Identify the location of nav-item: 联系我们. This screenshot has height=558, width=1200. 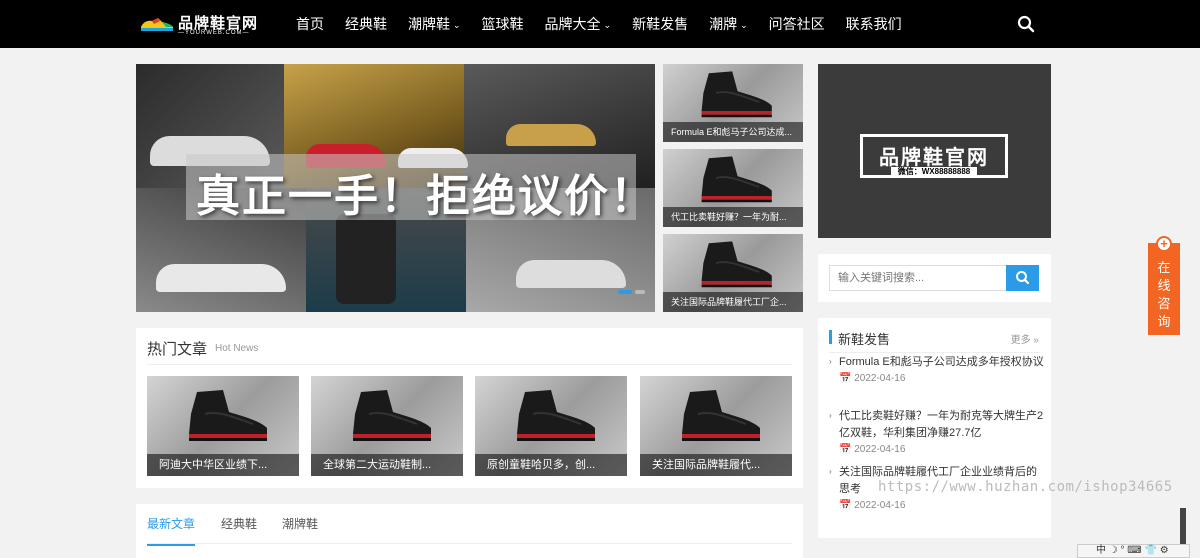
(874, 24).